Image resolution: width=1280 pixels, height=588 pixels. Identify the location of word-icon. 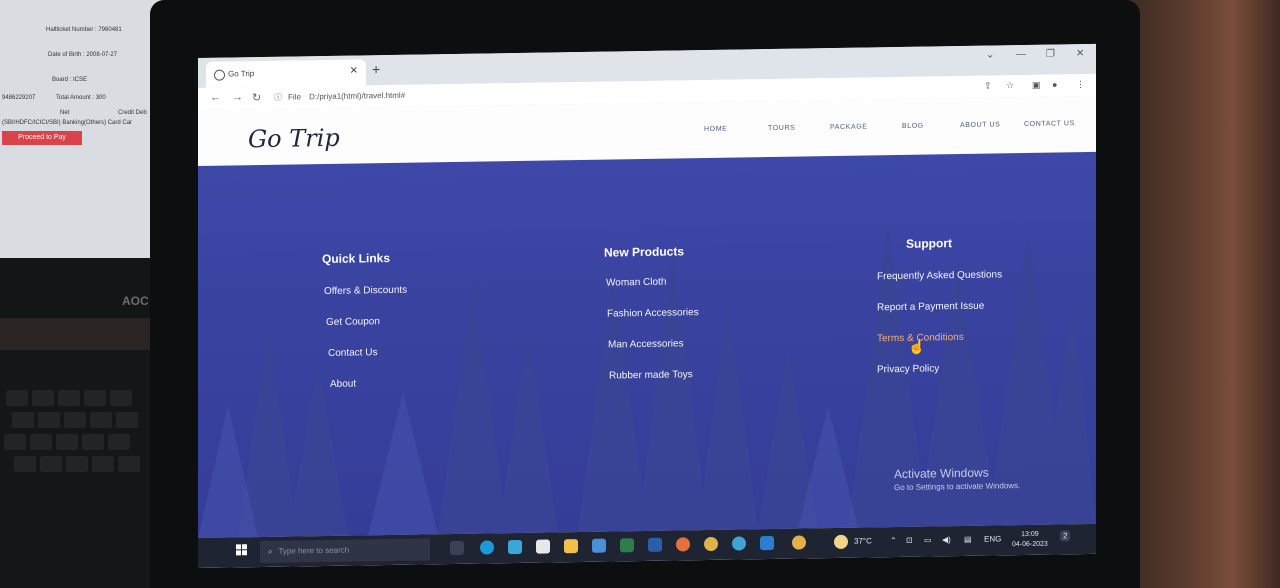
(655, 544).